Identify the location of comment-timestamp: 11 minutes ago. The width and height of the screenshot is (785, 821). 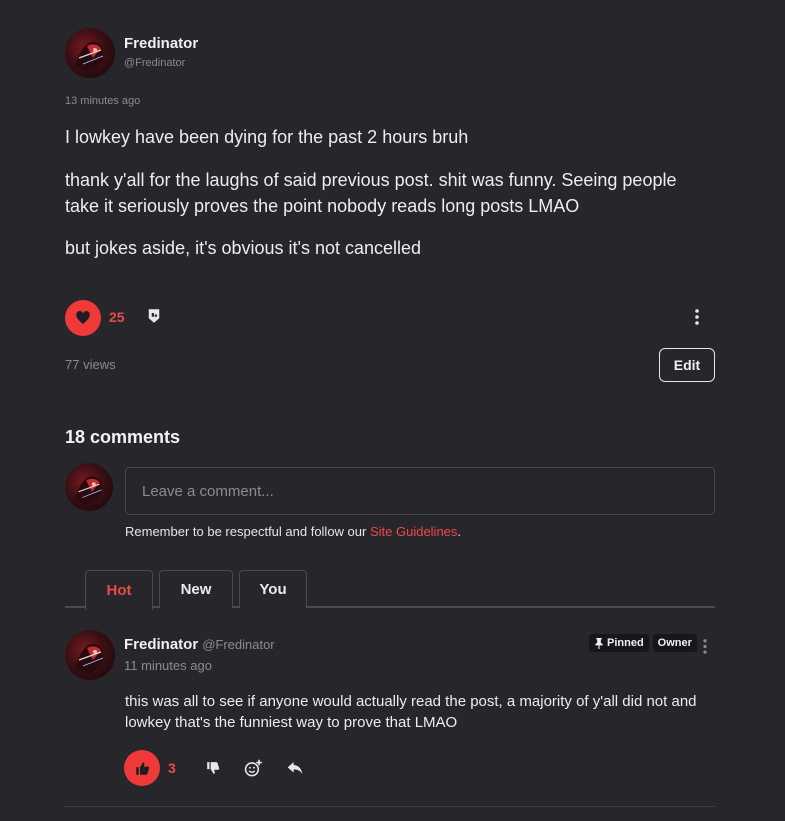
(168, 665).